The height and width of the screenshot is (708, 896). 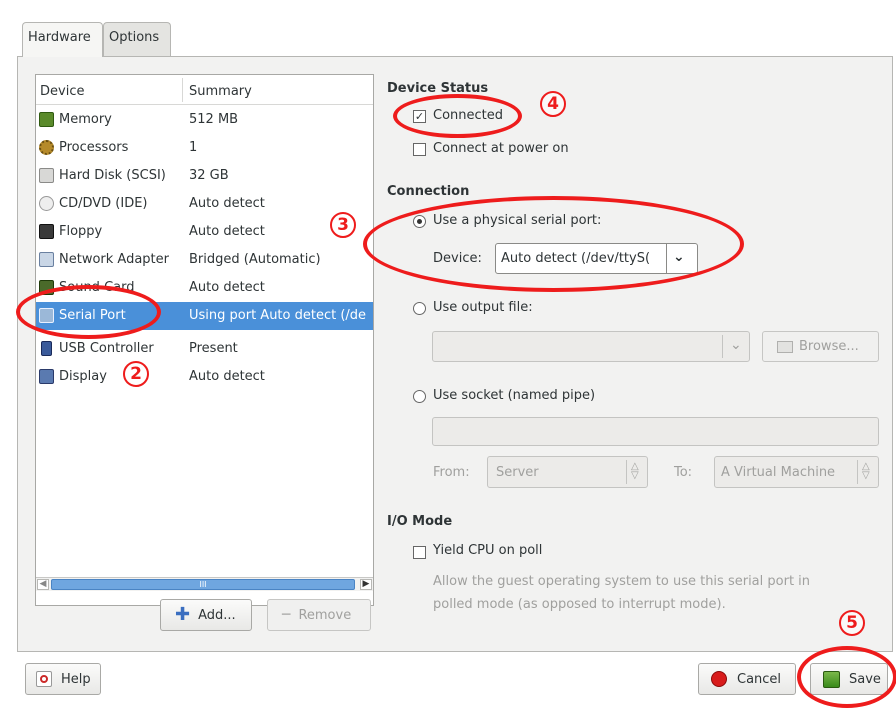 What do you see at coordinates (567, 472) in the screenshot?
I see `from-combobox: Server △ ▽` at bounding box center [567, 472].